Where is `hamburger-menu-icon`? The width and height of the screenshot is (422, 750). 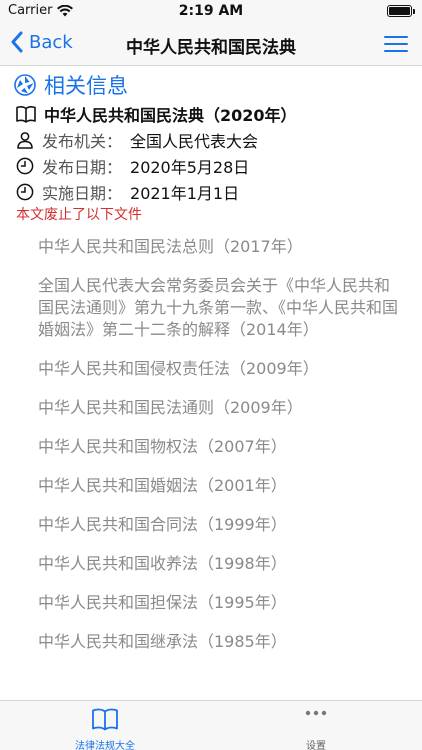
hamburger-menu-icon is located at coordinates (396, 44).